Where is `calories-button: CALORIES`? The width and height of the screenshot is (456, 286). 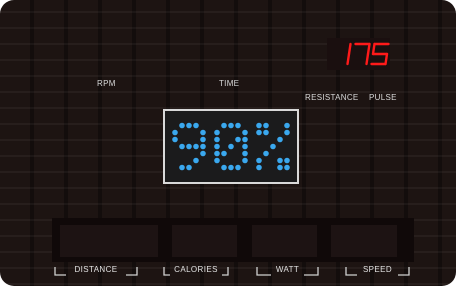 calories-button: CALORIES is located at coordinates (196, 270).